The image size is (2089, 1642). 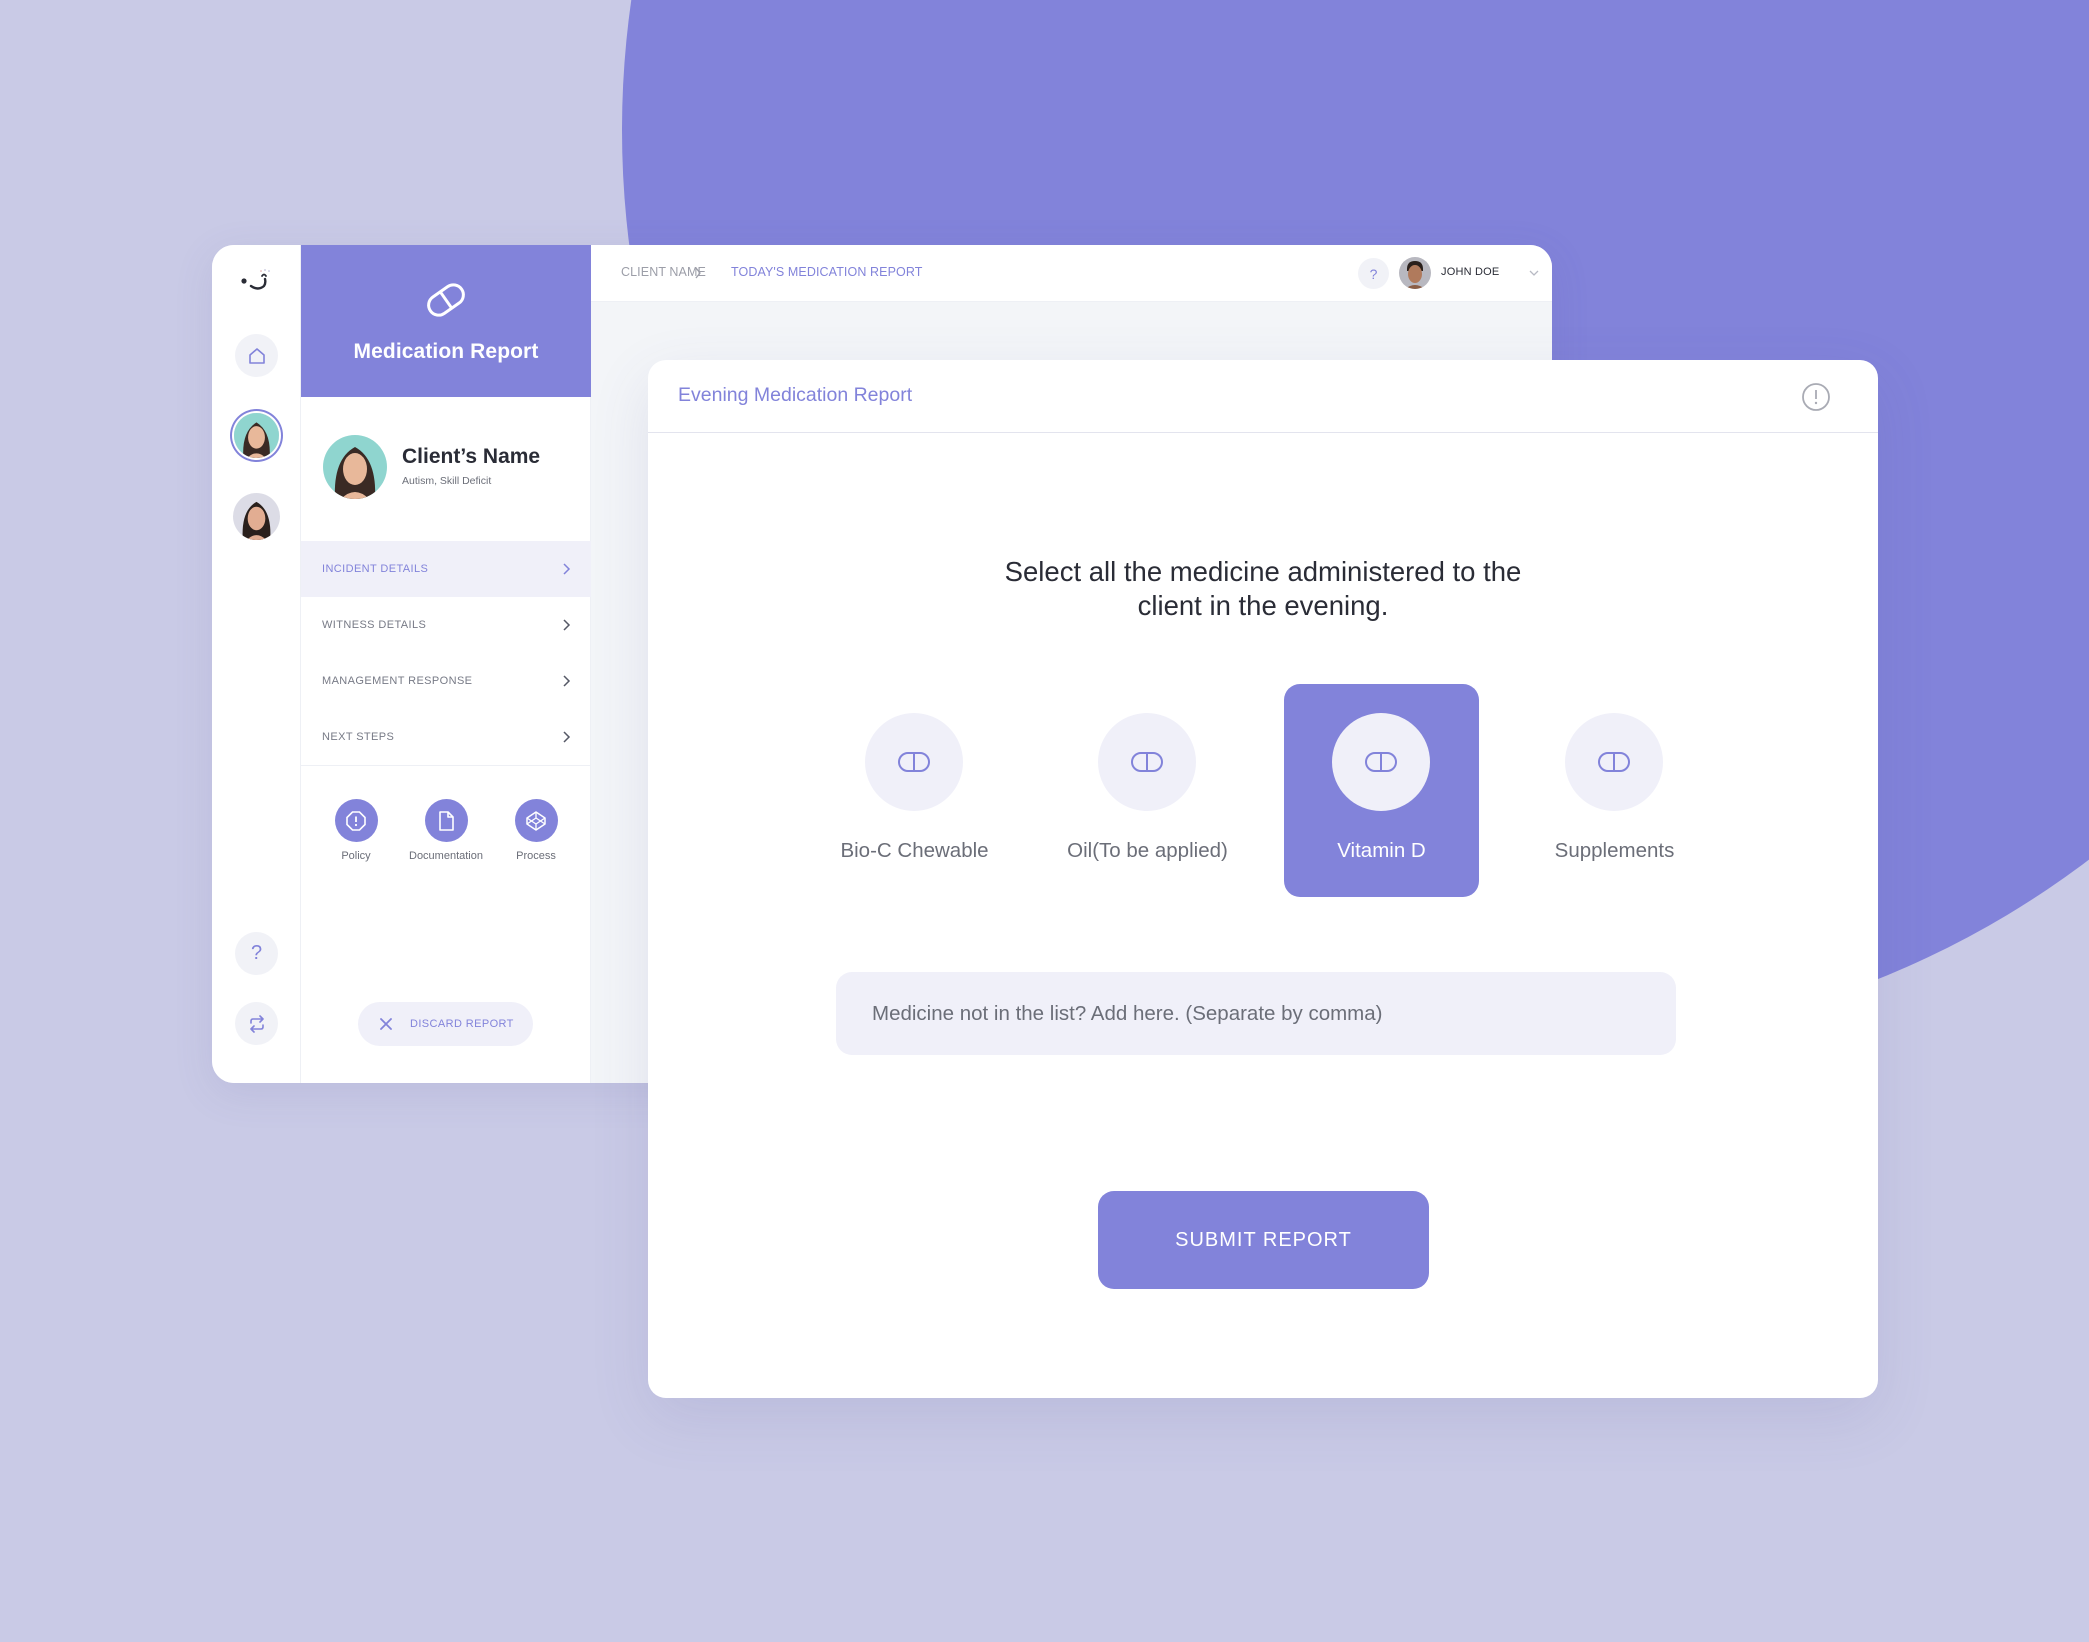 I want to click on documentation-label: Documentation, so click(x=446, y=856).